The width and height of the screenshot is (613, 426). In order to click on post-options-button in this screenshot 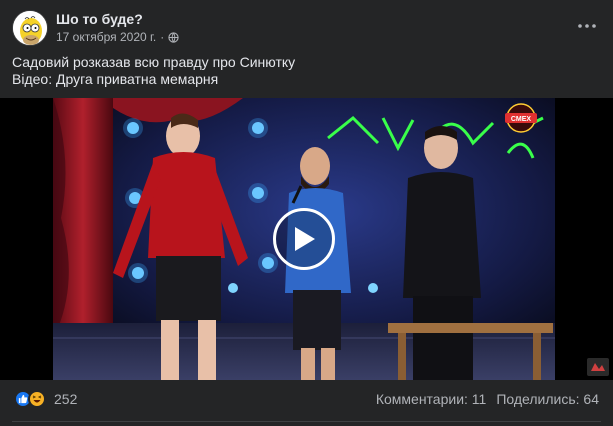, I will do `click(587, 26)`.